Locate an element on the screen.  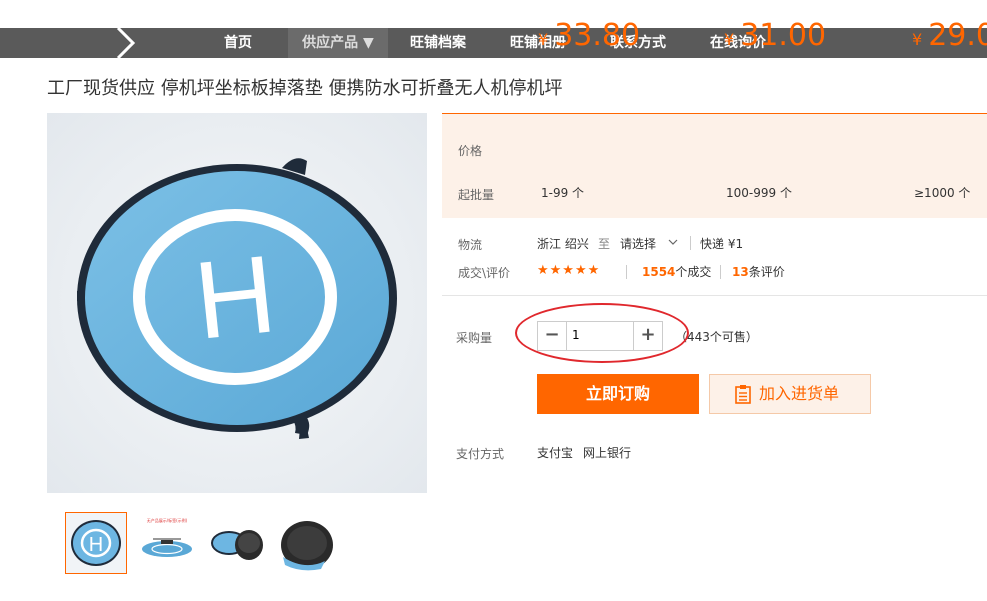
logistics-to: 至 is located at coordinates (604, 244).